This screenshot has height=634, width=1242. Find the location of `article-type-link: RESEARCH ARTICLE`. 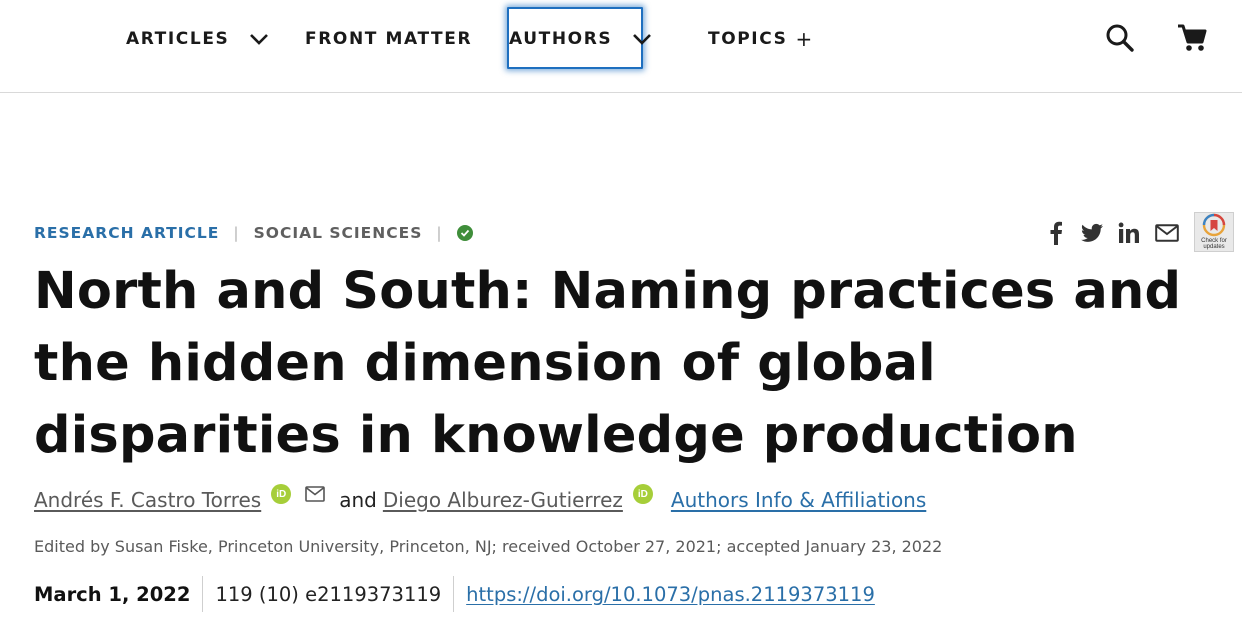

article-type-link: RESEARCH ARTICLE is located at coordinates (126, 233).